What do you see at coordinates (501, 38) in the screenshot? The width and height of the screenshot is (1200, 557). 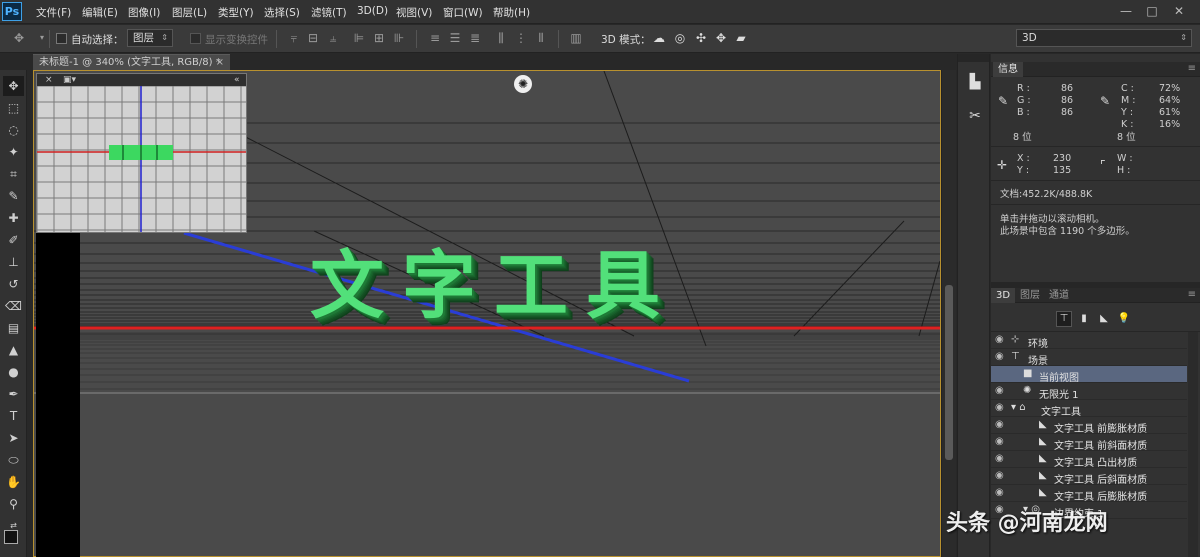 I see `distribute-left-icon: ⫼` at bounding box center [501, 38].